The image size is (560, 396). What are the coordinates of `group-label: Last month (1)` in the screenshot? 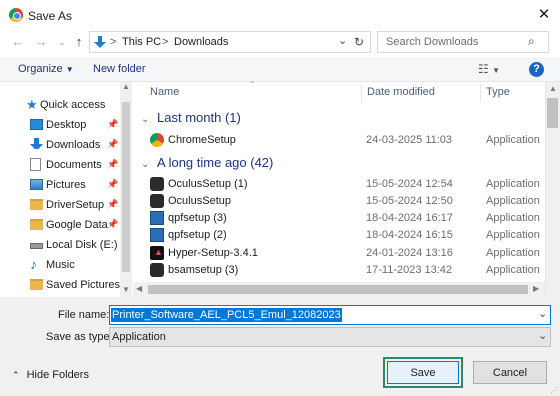 It's located at (199, 117).